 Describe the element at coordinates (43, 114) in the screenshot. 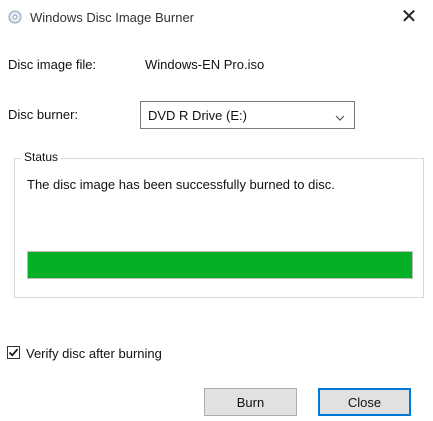

I see `disc-burner-label: Disc burner:` at that location.